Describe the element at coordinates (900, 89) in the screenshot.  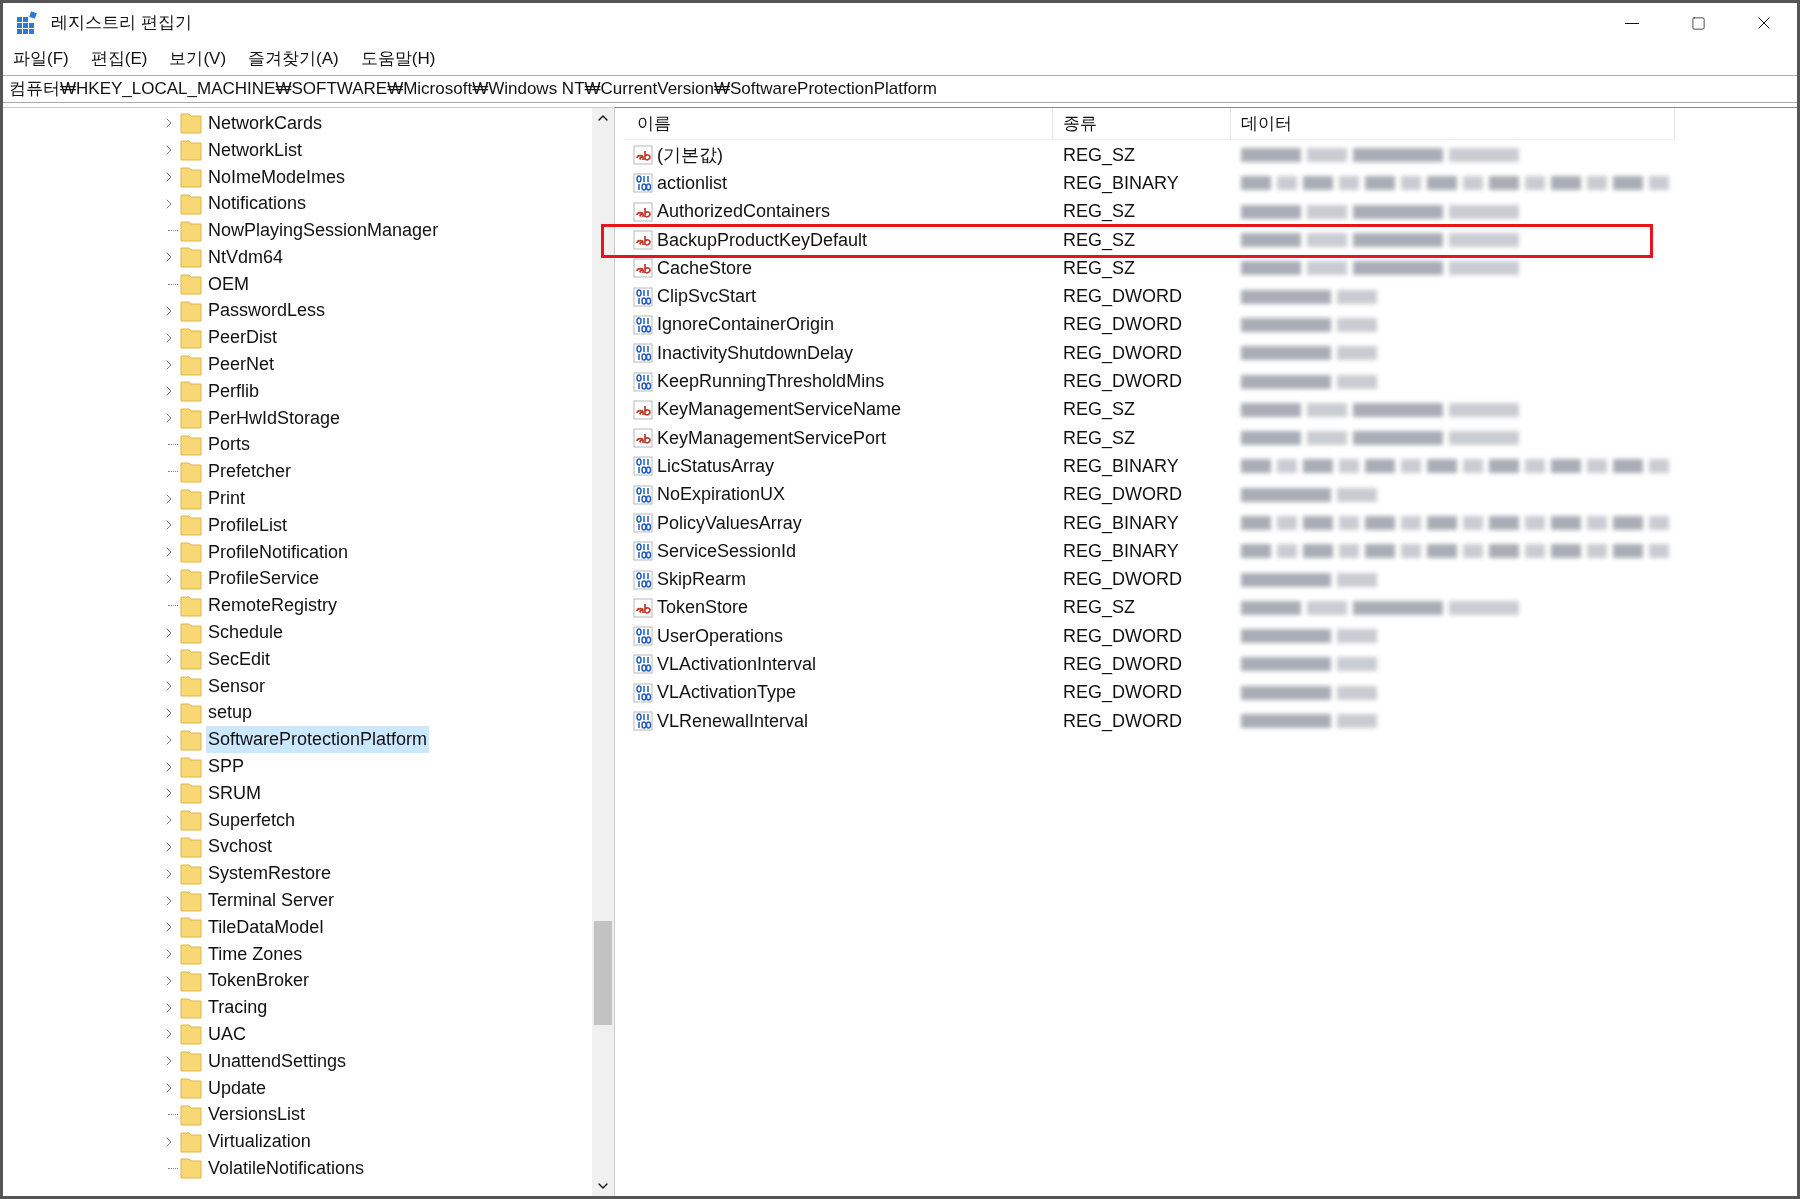
I see `address-bar: 컴퓨터₩HKEY_LOCAL_MACHINE₩SOFTWARE₩Microsoft₩Windows NT₩CurrentVersion₩SoftwareProtectionPlatform` at that location.